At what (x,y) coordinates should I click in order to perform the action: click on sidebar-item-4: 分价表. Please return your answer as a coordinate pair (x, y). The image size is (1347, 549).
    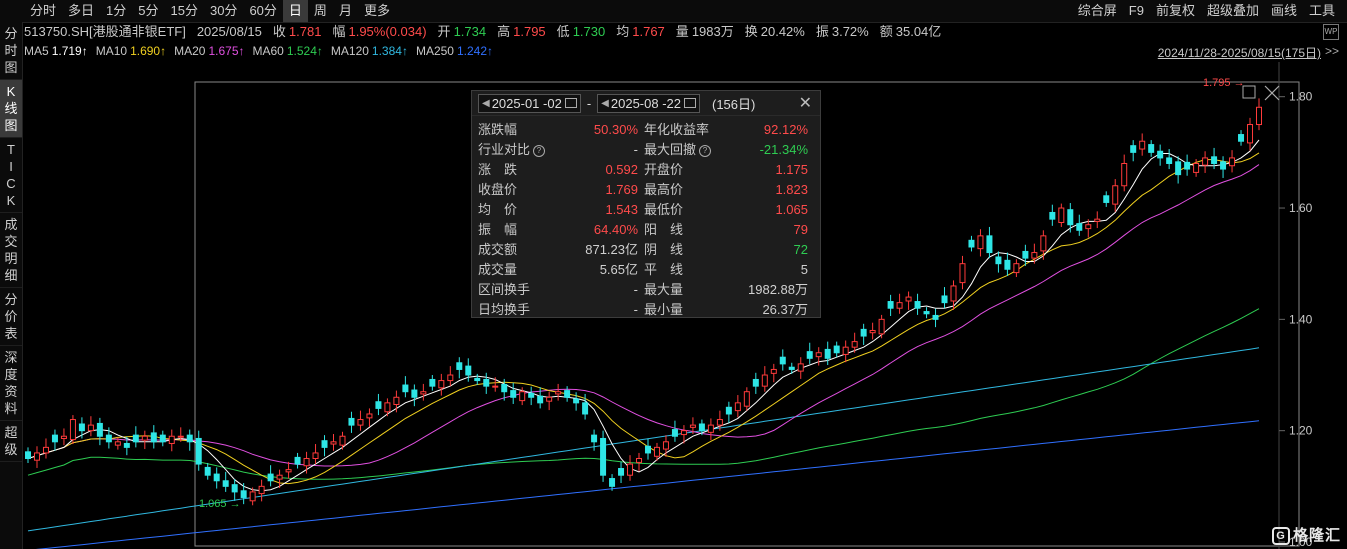
    Looking at the image, I should click on (11, 317).